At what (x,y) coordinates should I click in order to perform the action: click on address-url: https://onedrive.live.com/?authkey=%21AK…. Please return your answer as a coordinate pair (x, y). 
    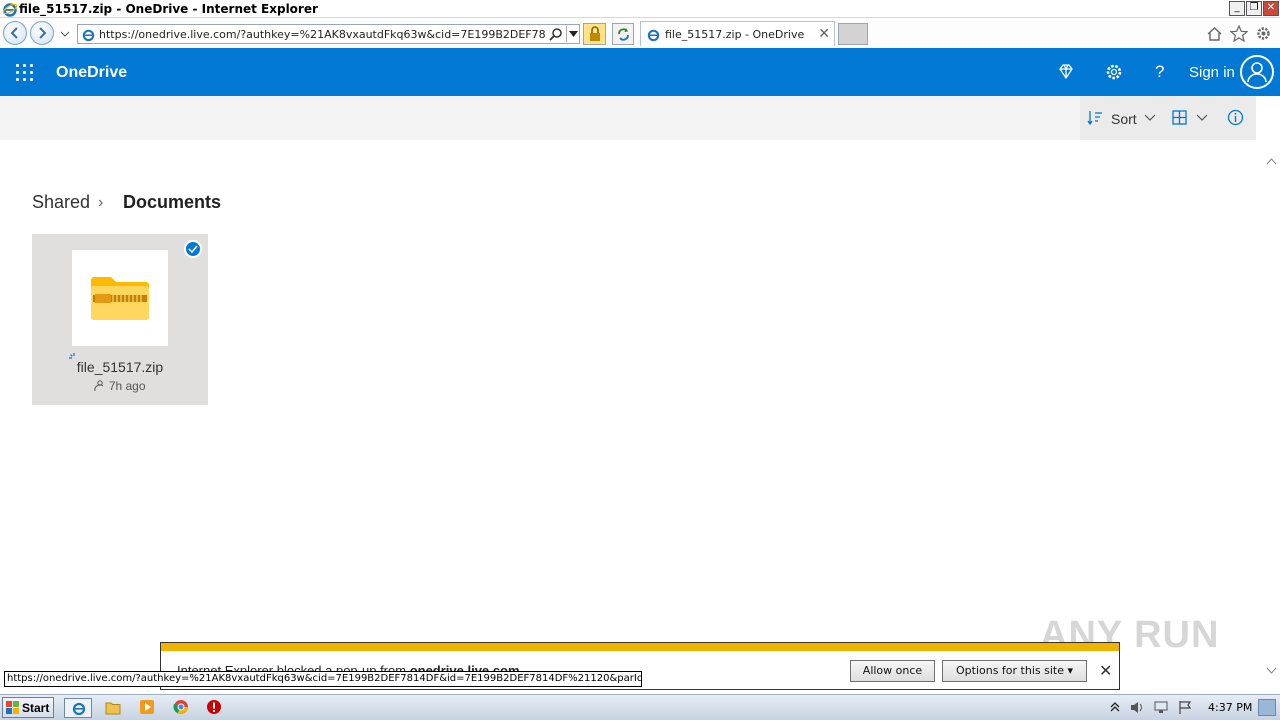
    Looking at the image, I should click on (322, 34).